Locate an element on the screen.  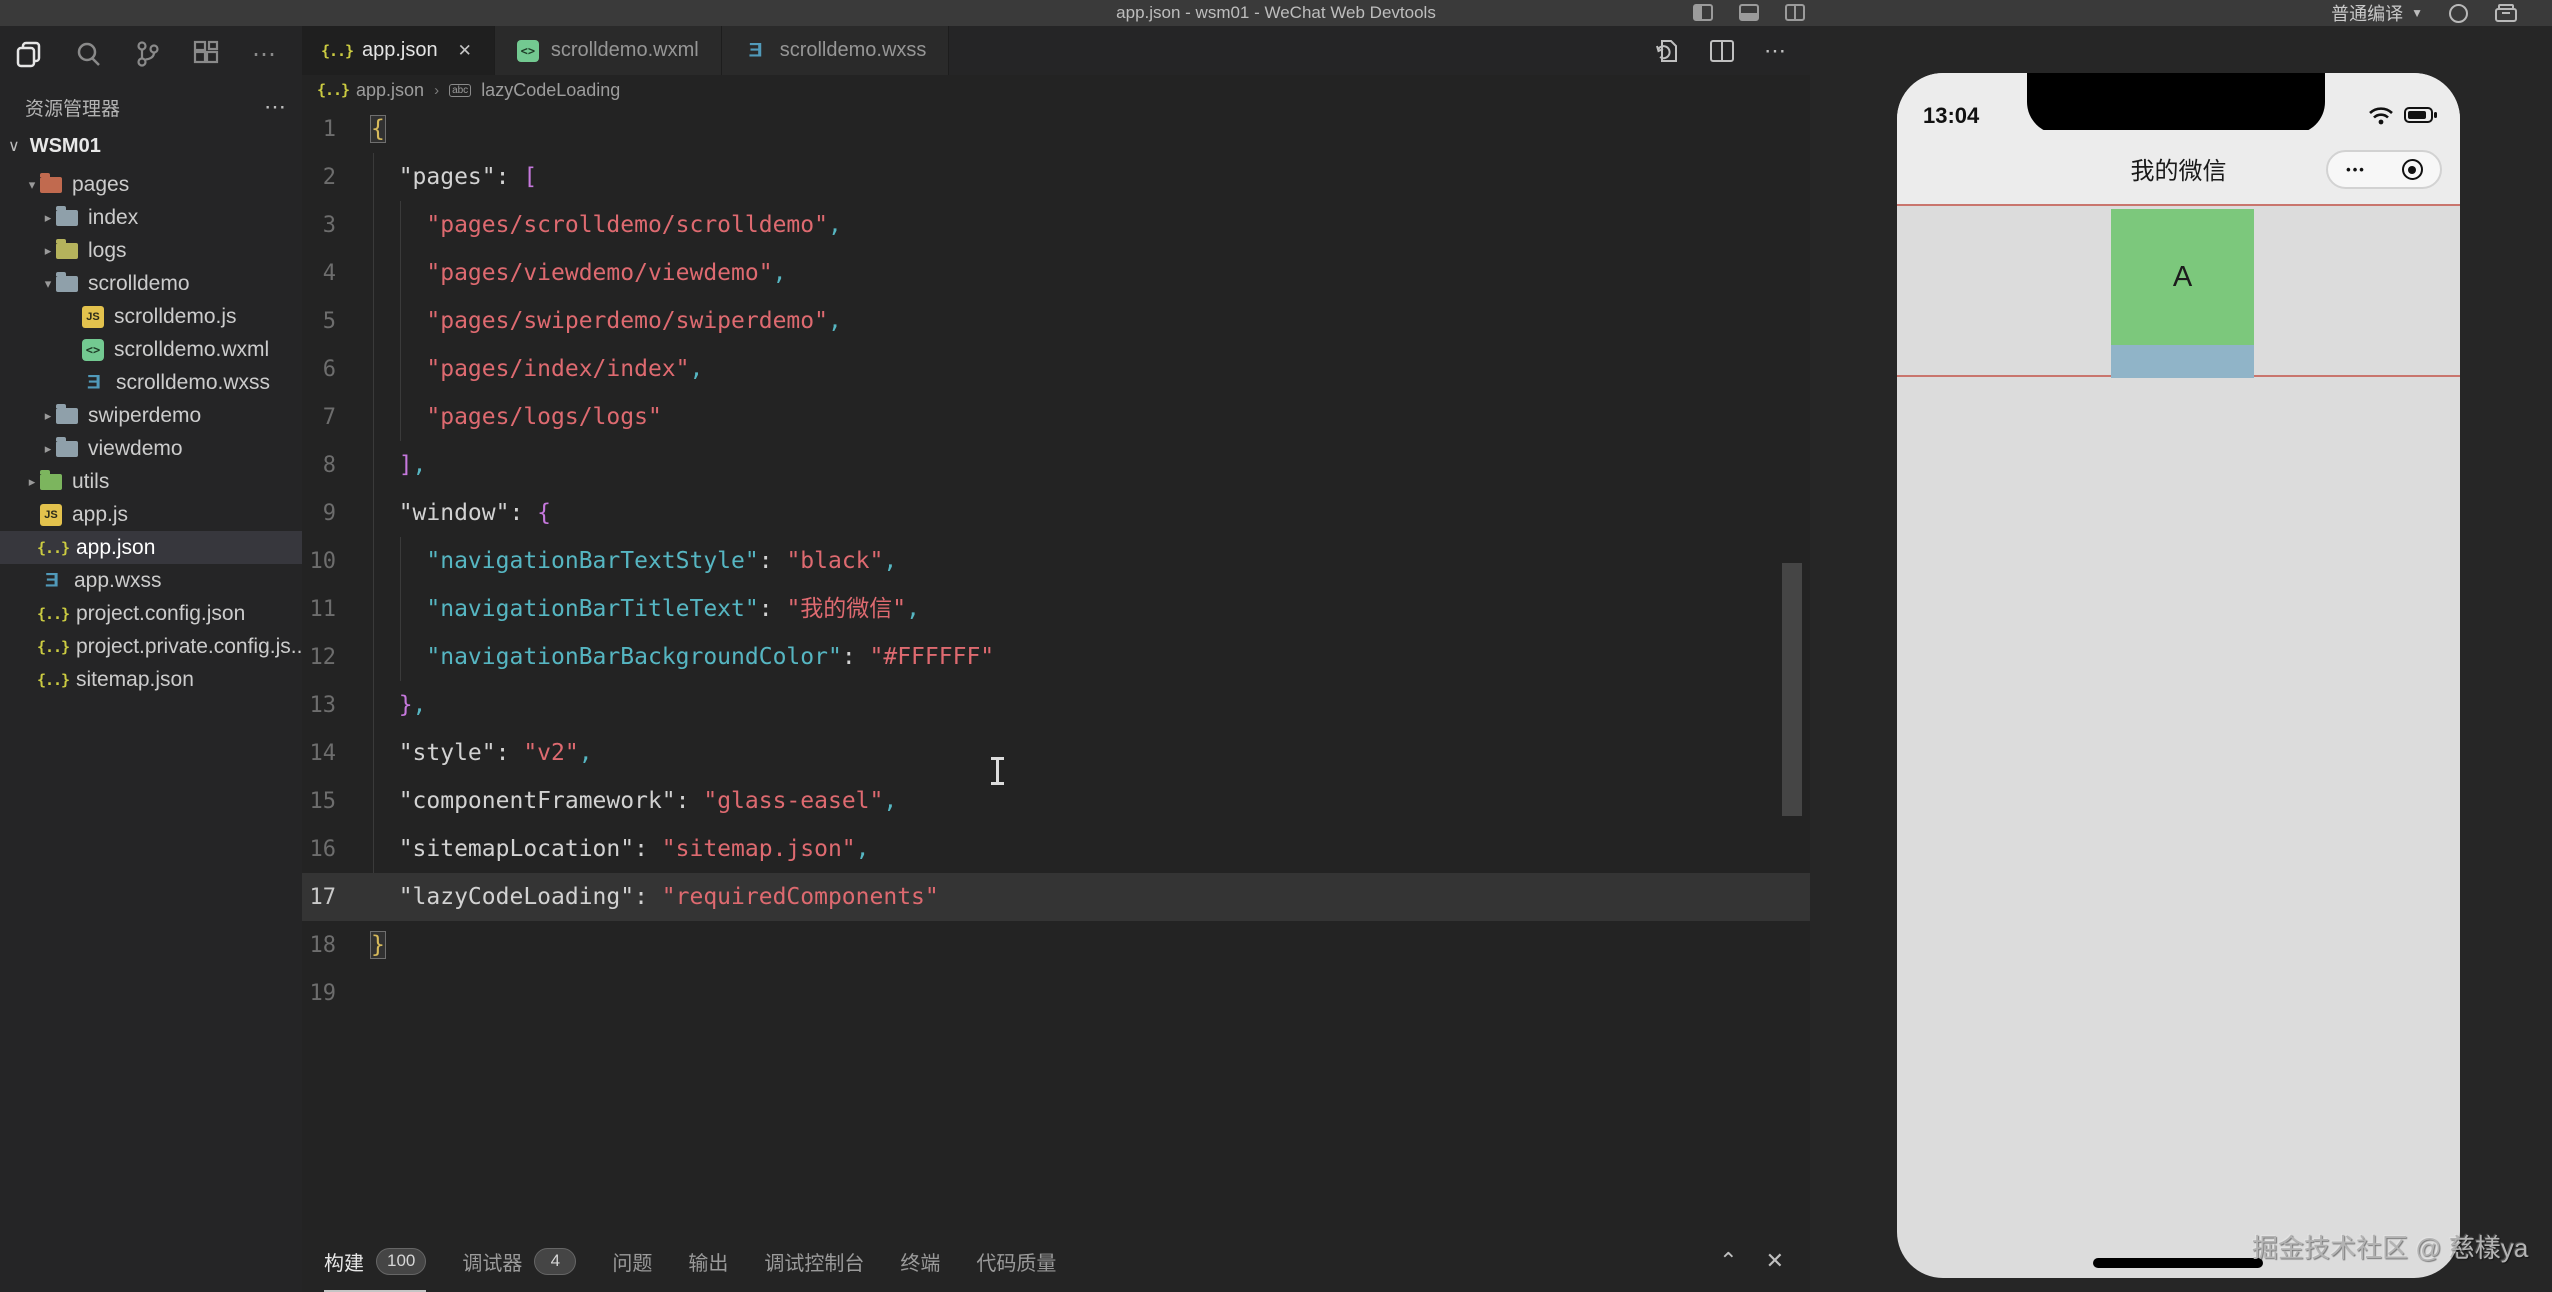
compile-status-icon is located at coordinates (2458, 13).